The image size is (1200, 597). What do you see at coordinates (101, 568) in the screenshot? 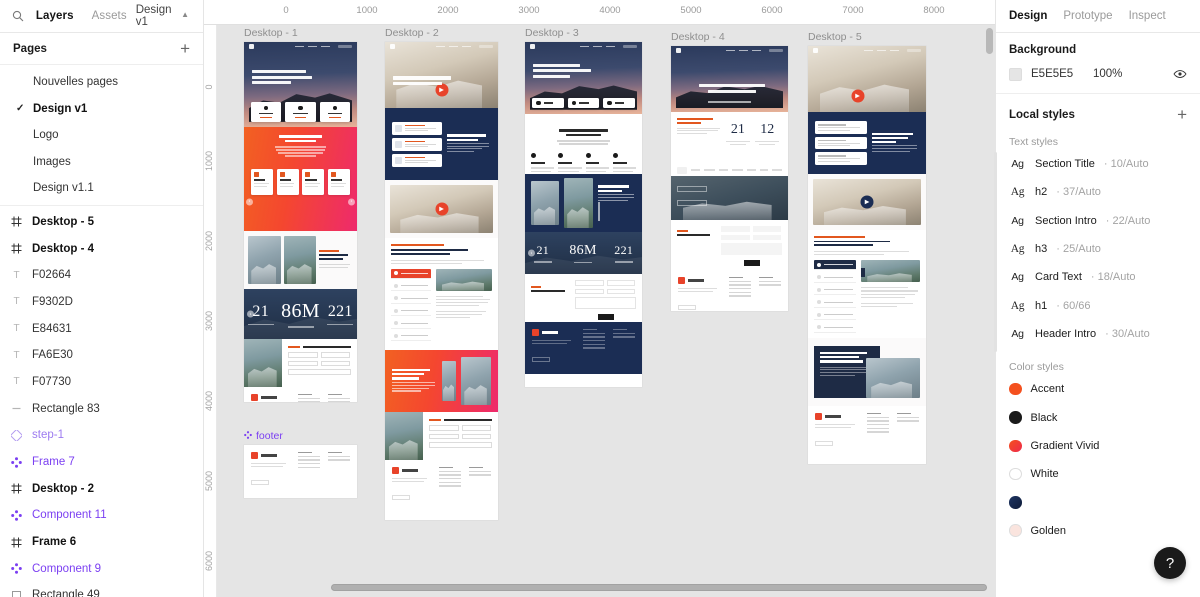
I see `layer-item-component-9: Component 9` at bounding box center [101, 568].